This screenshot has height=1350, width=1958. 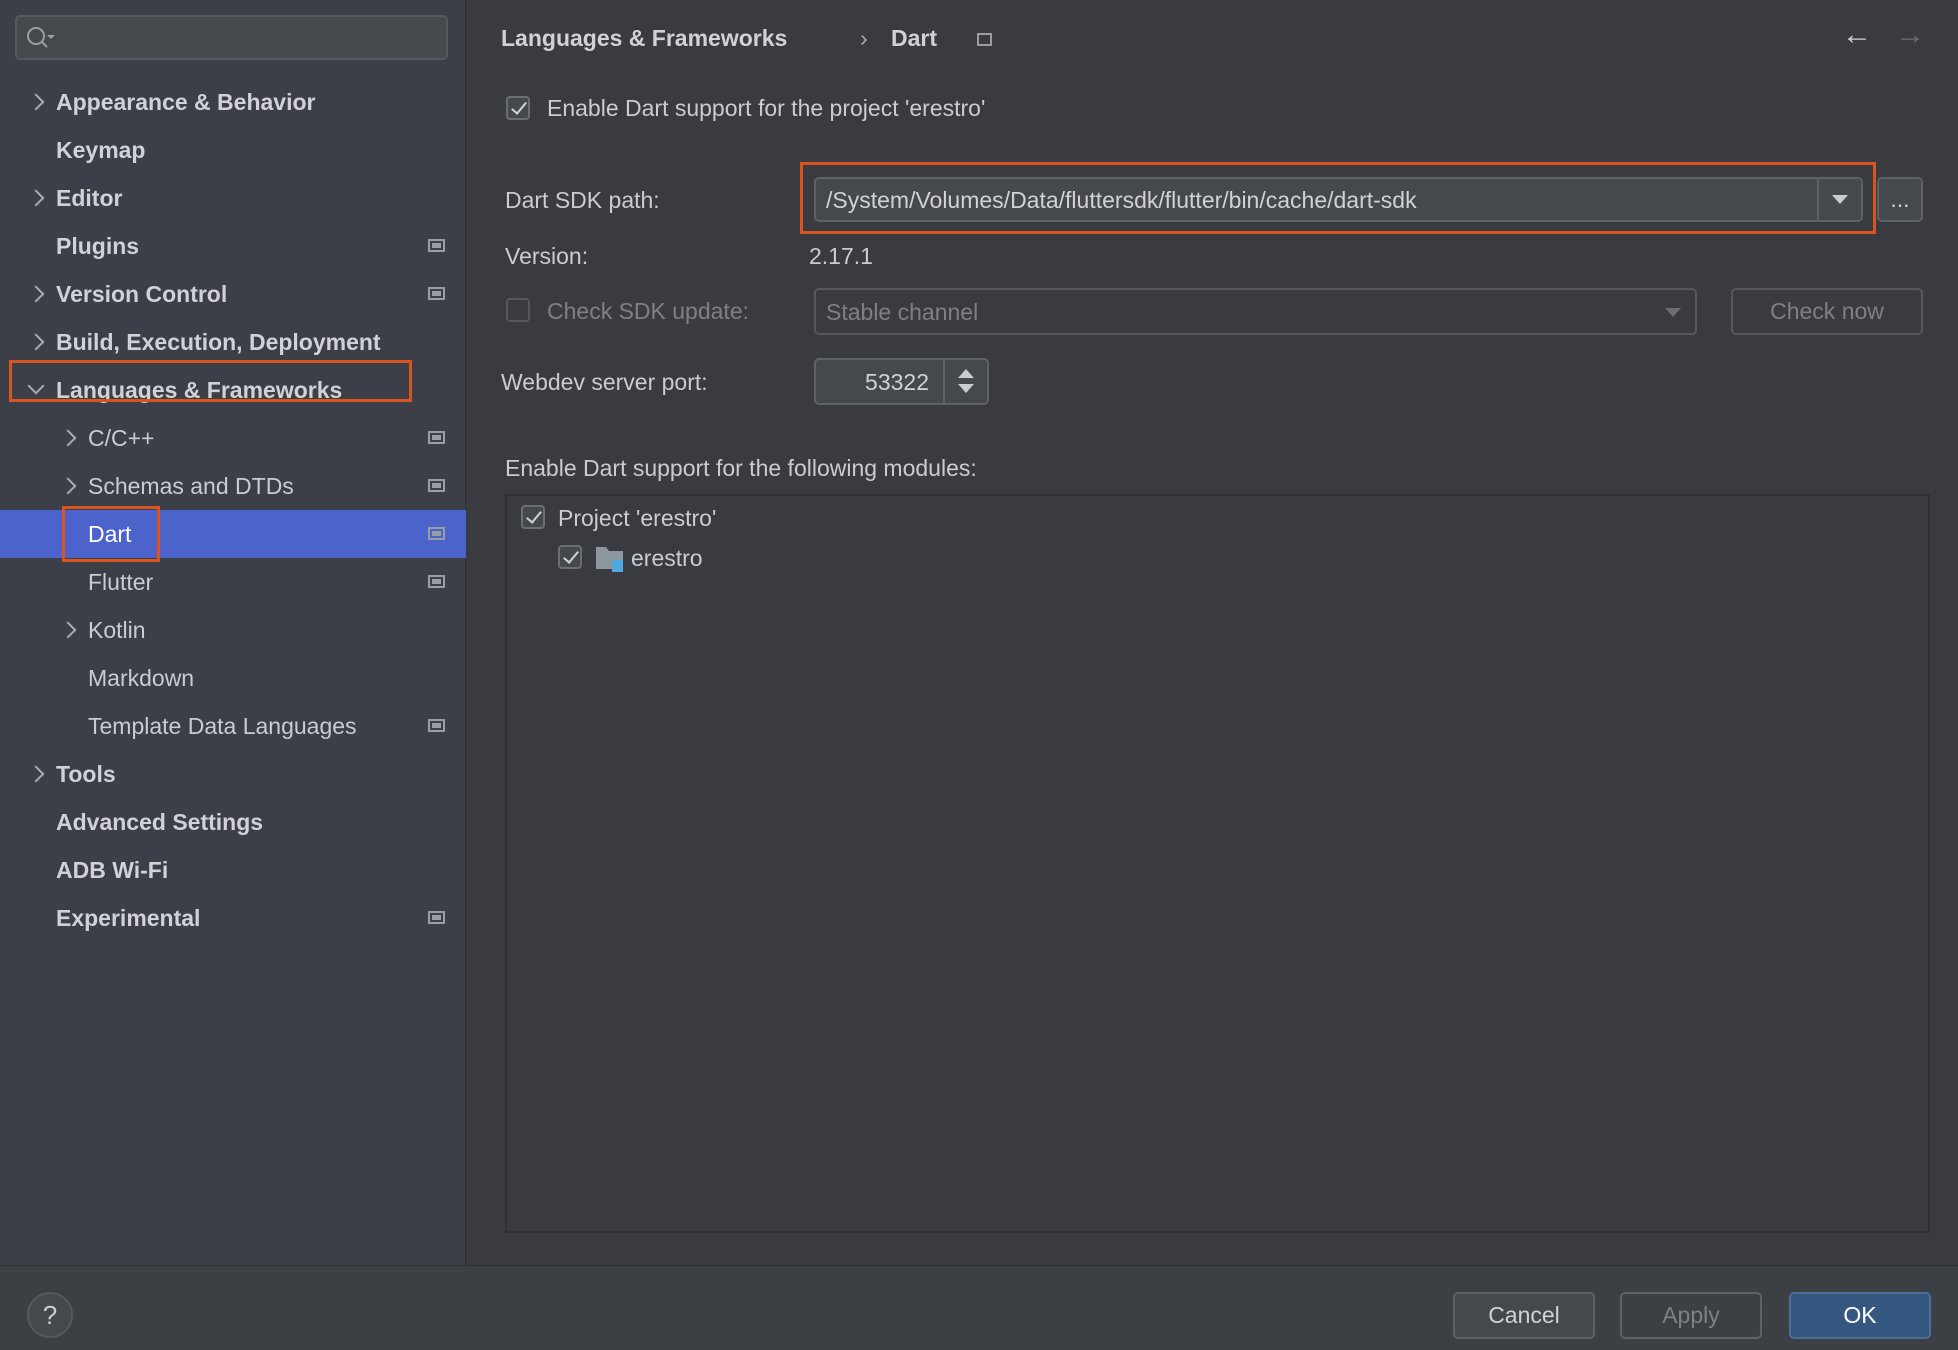 What do you see at coordinates (984, 39) in the screenshot?
I see `project-settings-icon` at bounding box center [984, 39].